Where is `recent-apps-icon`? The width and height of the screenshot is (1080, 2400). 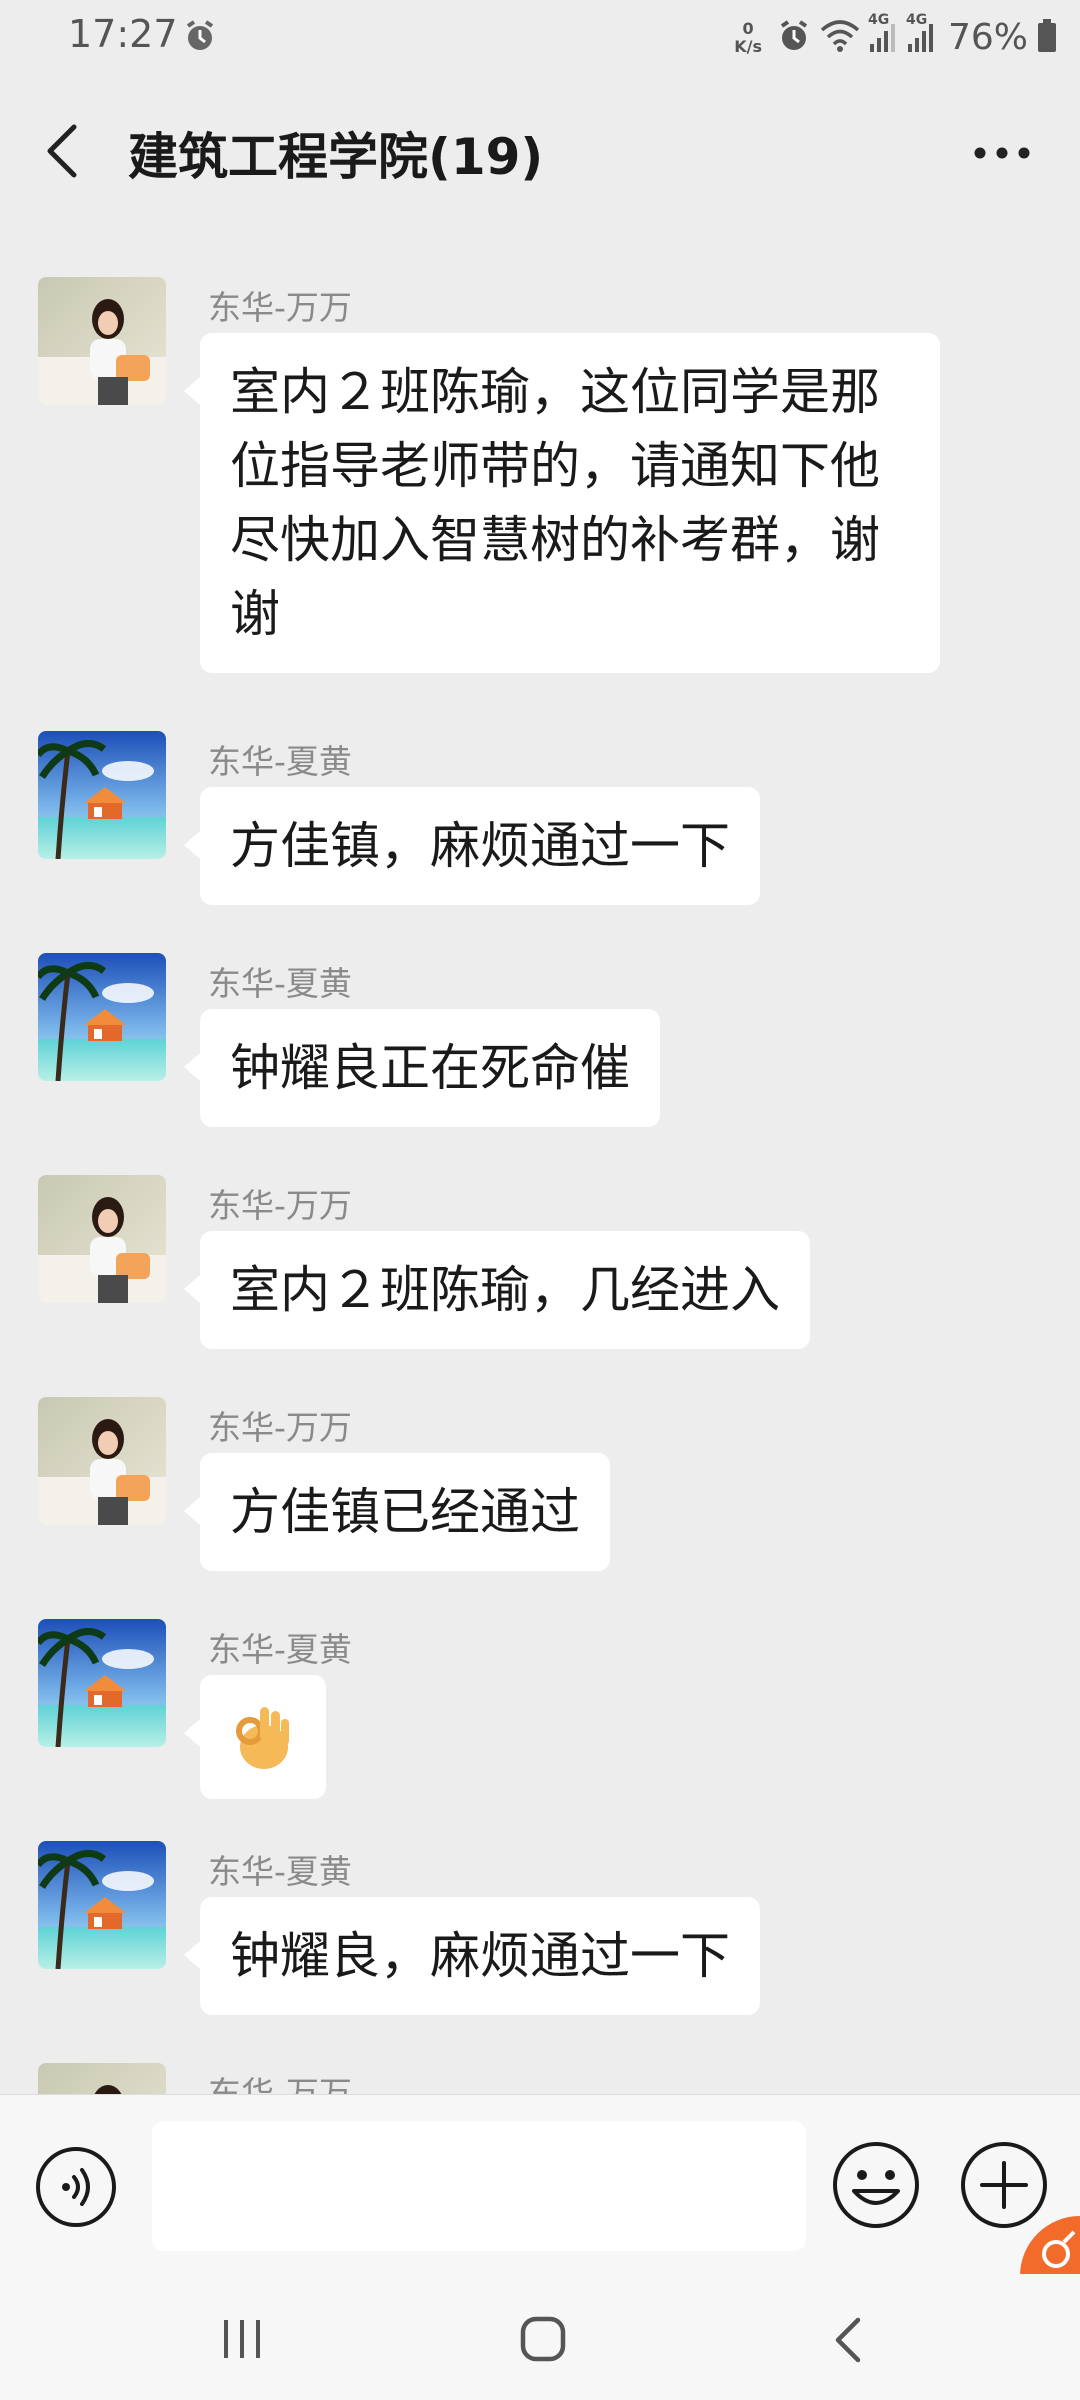
recent-apps-icon is located at coordinates (242, 2339).